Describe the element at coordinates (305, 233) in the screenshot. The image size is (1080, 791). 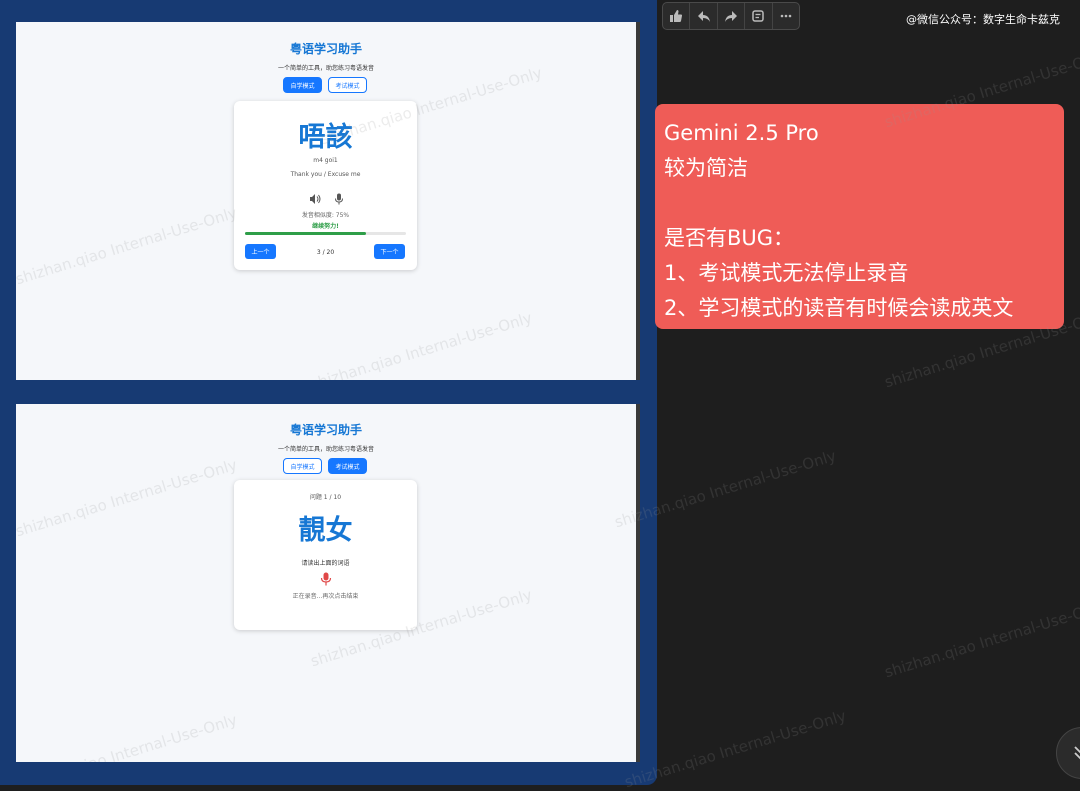
I see `similarity-progress-fill` at that location.